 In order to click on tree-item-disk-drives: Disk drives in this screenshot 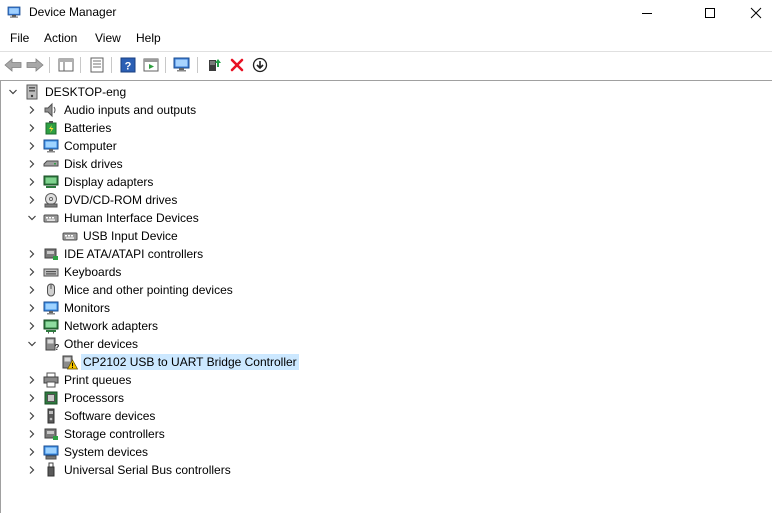, I will do `click(75, 164)`.